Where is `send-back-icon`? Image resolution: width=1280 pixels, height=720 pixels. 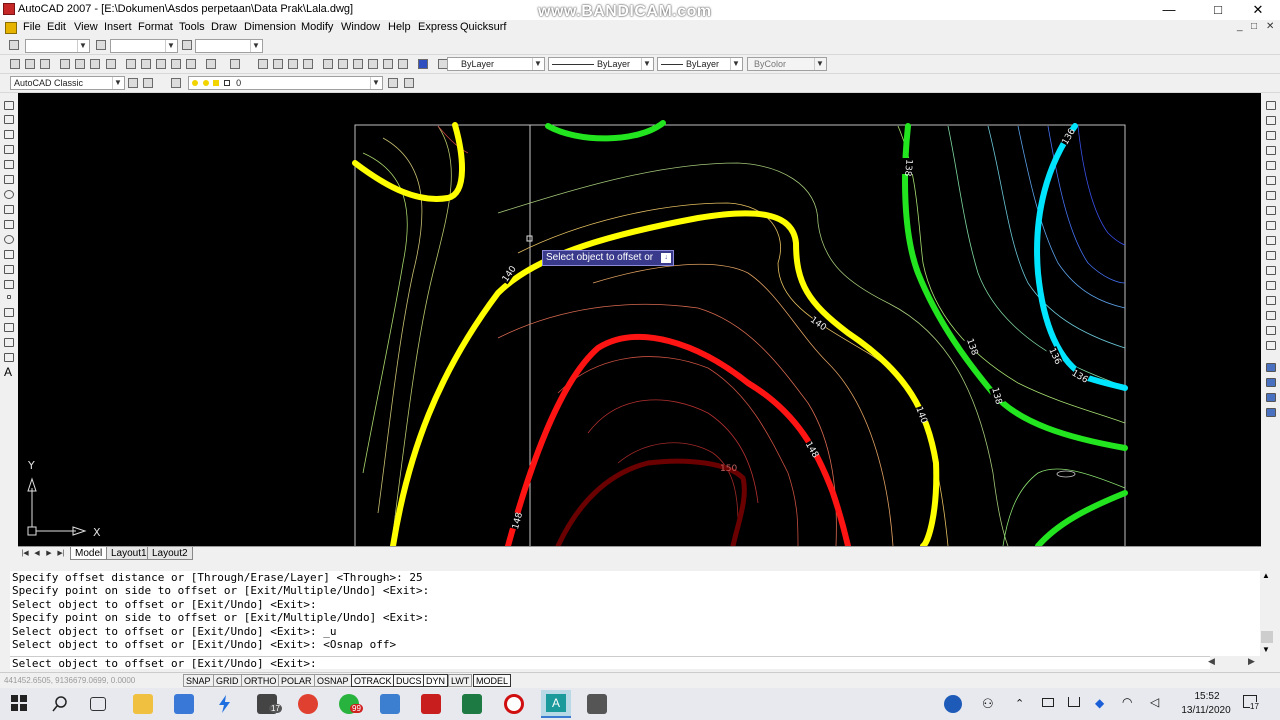 send-back-icon is located at coordinates (1271, 397).